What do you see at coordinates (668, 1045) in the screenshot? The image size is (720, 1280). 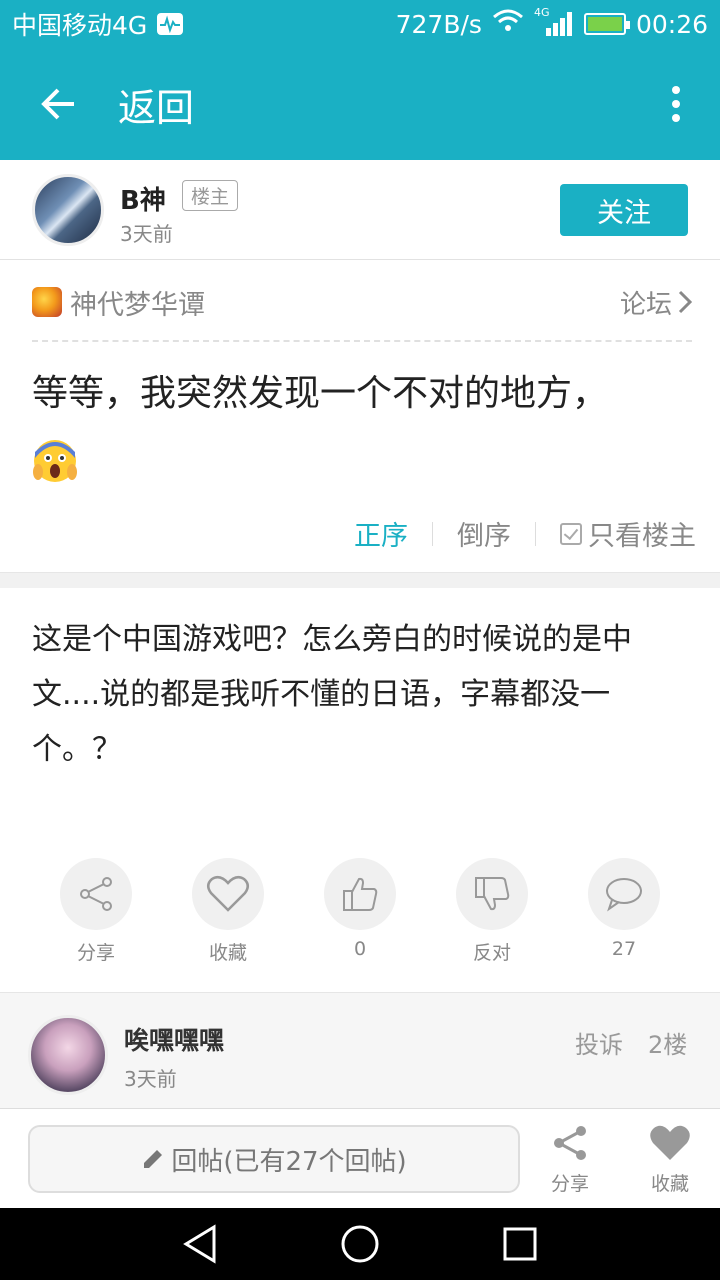 I see `floor-number: 2楼` at bounding box center [668, 1045].